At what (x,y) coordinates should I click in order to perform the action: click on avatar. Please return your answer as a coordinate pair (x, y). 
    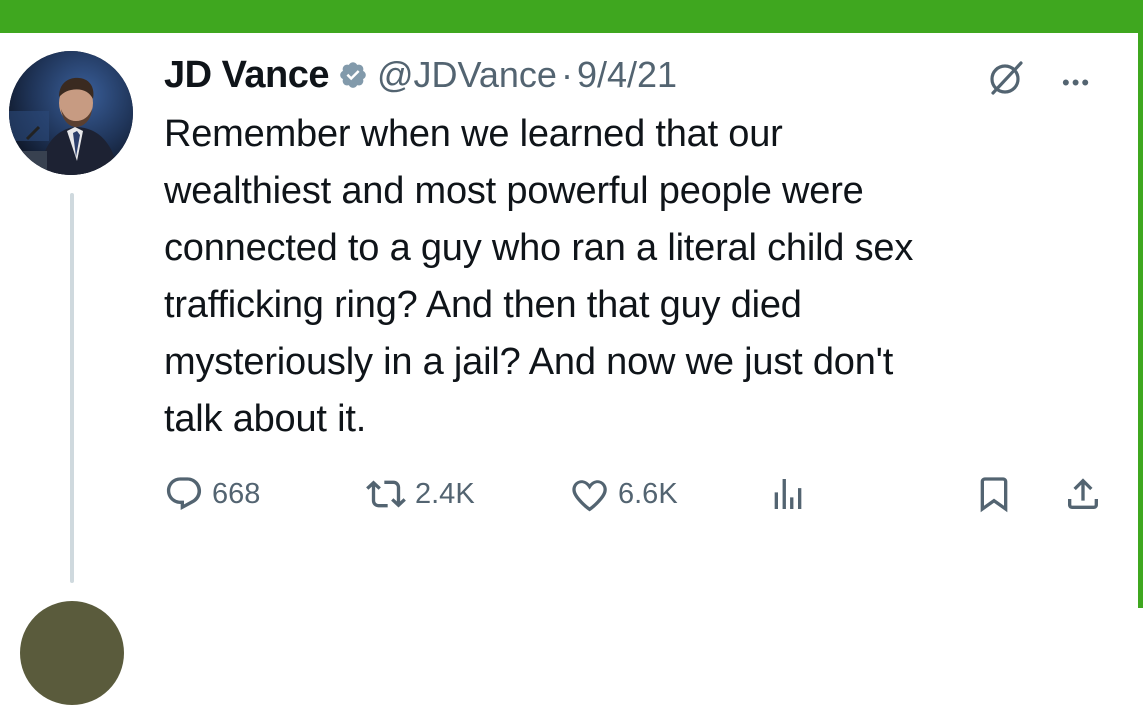
    Looking at the image, I should click on (71, 113).